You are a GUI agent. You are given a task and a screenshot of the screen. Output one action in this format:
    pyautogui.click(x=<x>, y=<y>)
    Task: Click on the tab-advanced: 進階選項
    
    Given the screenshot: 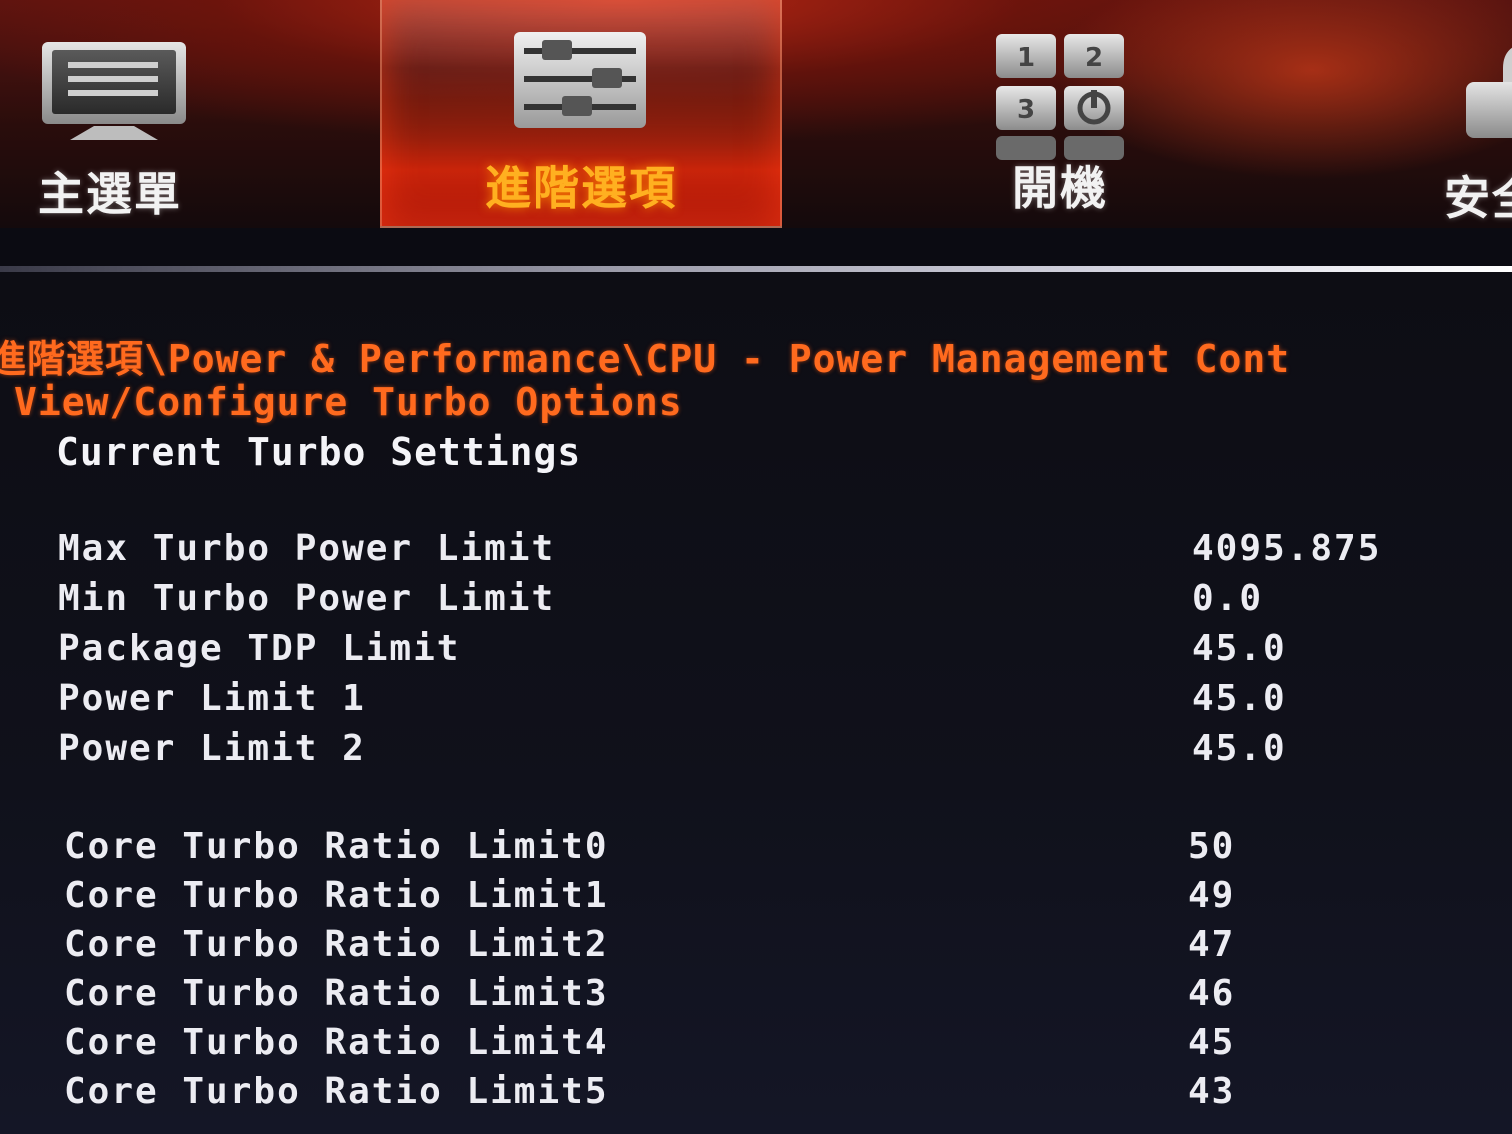 What is the action you would take?
    pyautogui.click(x=581, y=114)
    